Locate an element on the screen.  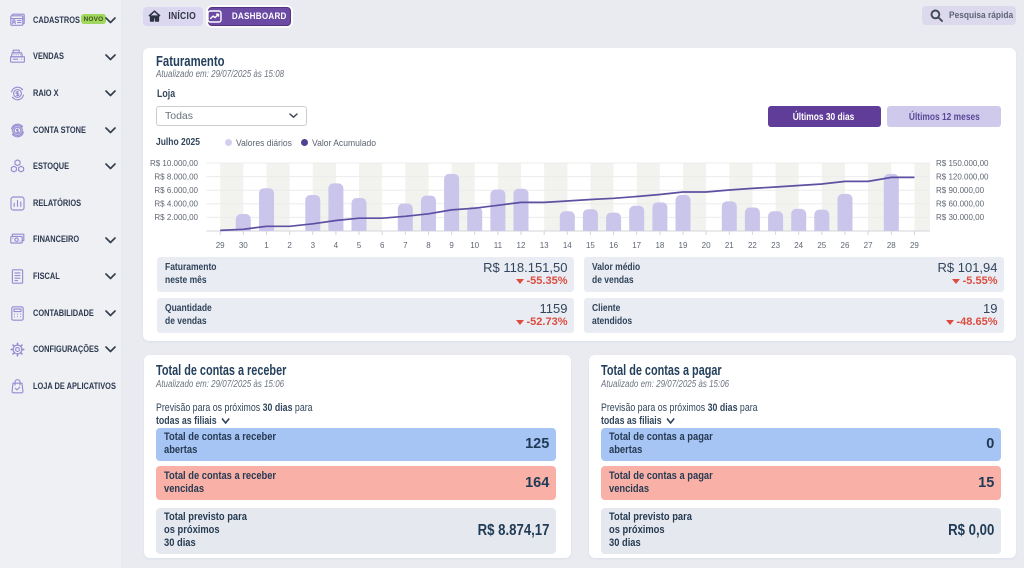
svg-text: 3 is located at coordinates (313, 245).